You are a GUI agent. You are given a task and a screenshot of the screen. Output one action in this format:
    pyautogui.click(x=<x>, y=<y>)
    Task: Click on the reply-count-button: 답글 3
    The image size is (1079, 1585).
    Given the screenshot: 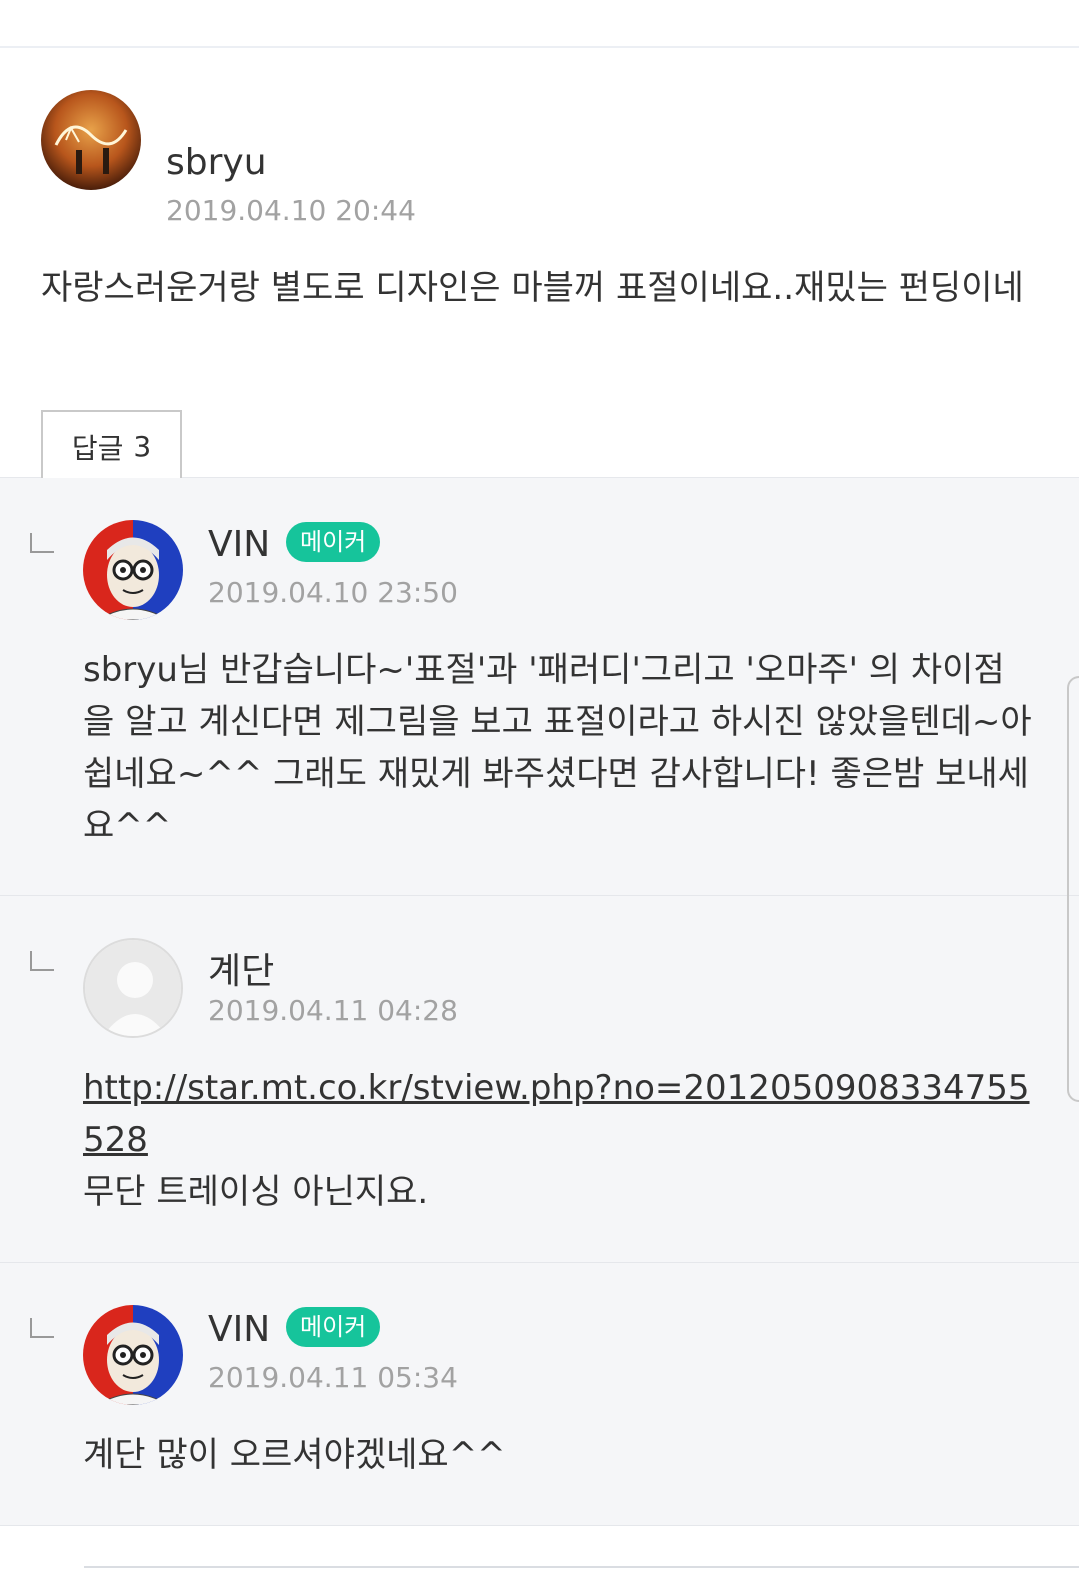 What is the action you would take?
    pyautogui.click(x=111, y=446)
    